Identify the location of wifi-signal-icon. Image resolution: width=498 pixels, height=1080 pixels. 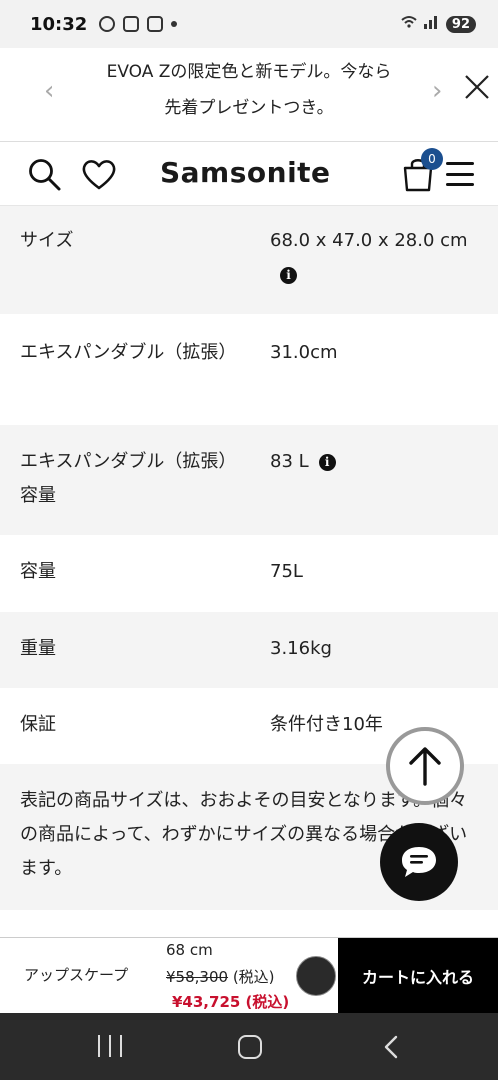
(420, 24).